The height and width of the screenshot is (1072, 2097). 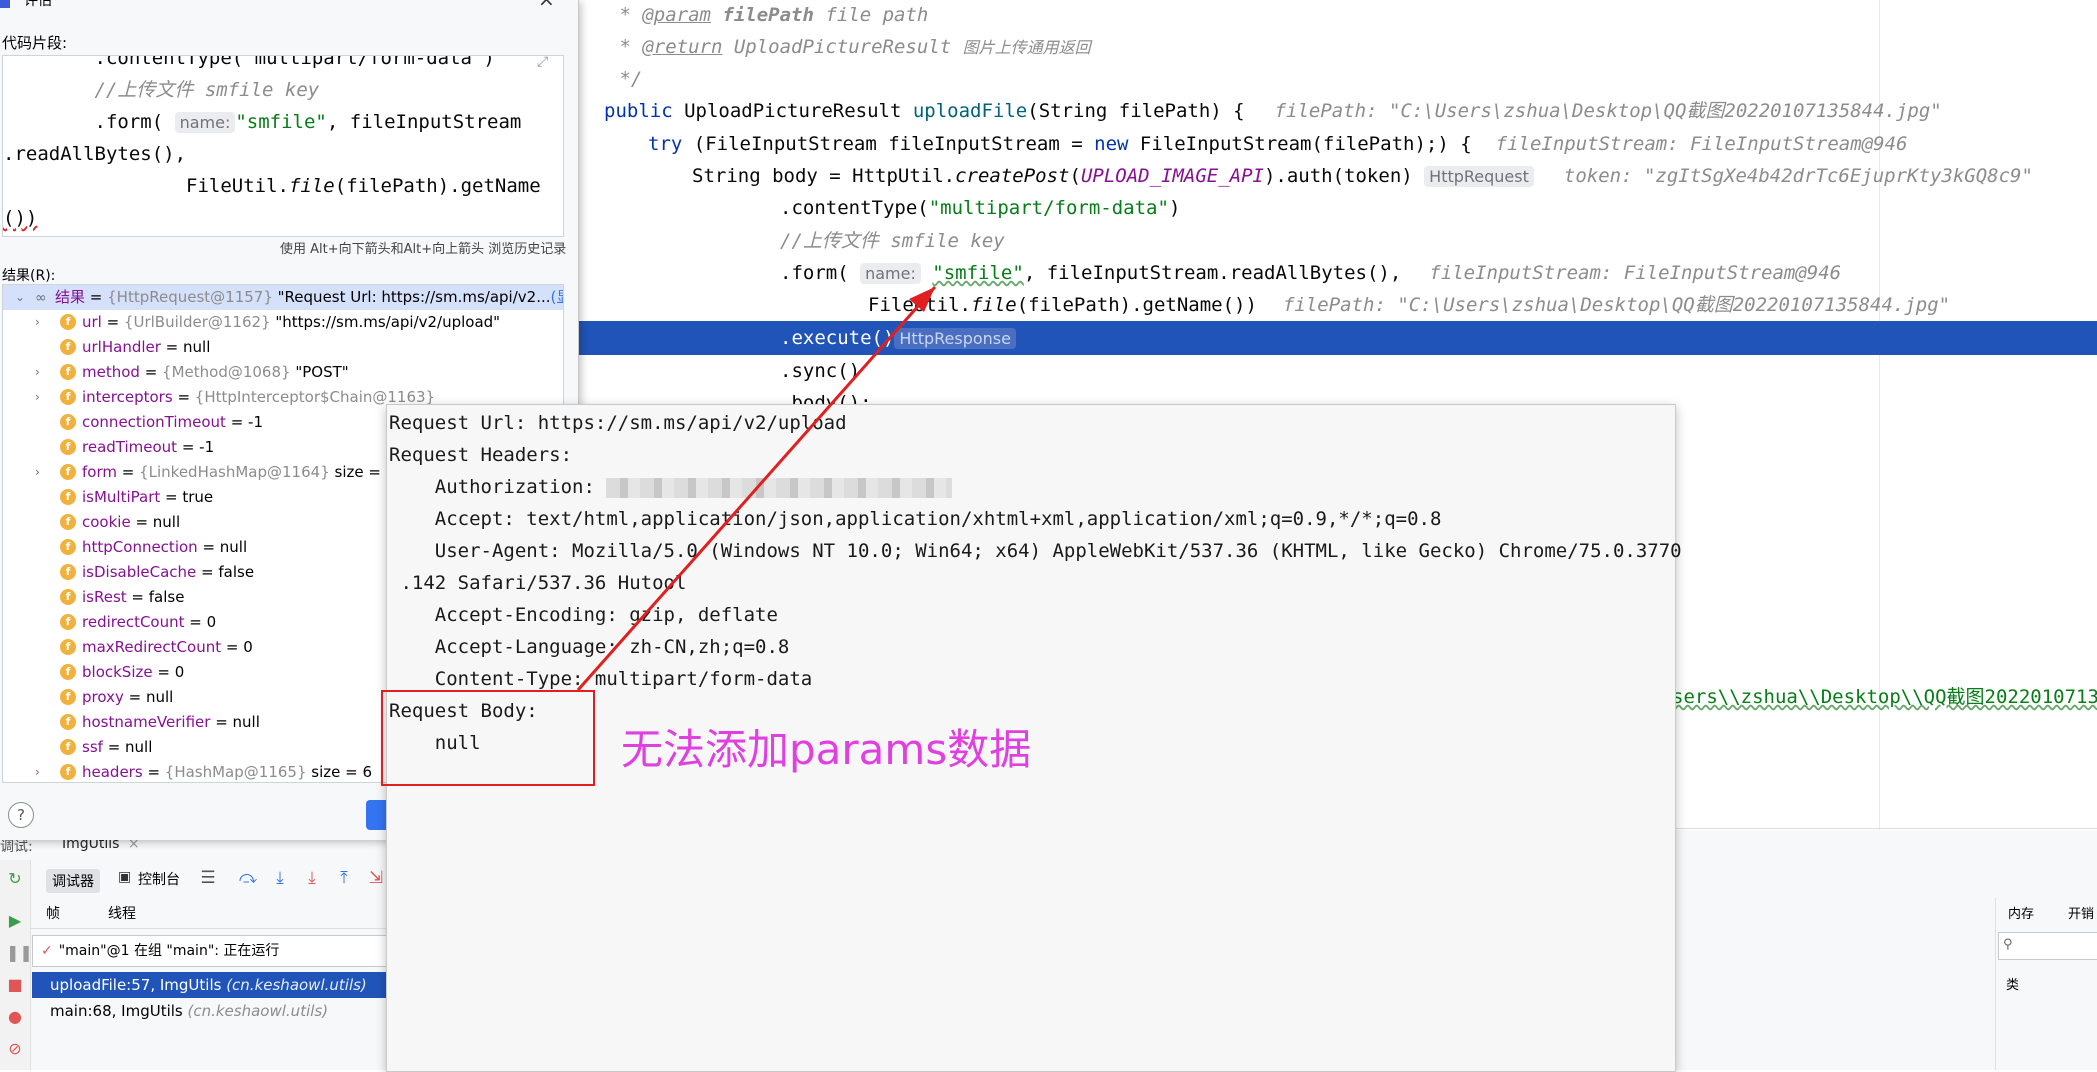 I want to click on annotation-arrow, so click(x=756, y=488).